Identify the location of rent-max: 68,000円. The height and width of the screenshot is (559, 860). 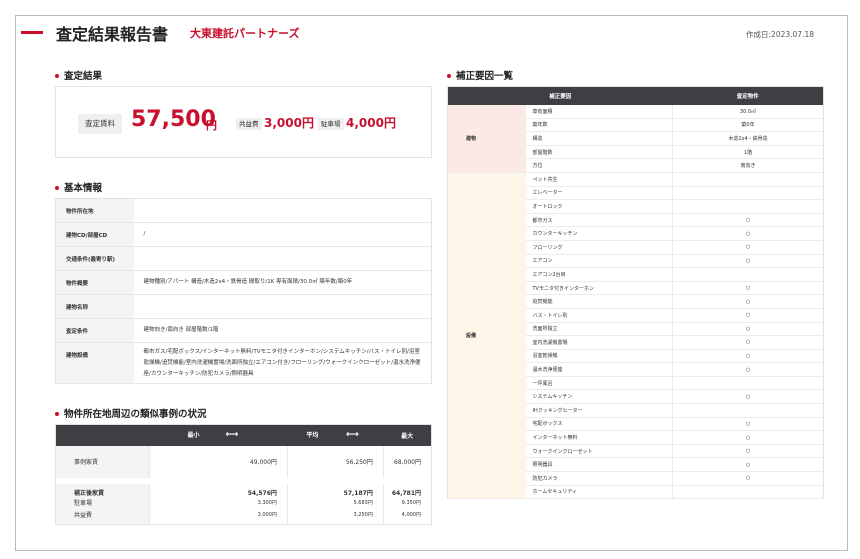
(407, 461).